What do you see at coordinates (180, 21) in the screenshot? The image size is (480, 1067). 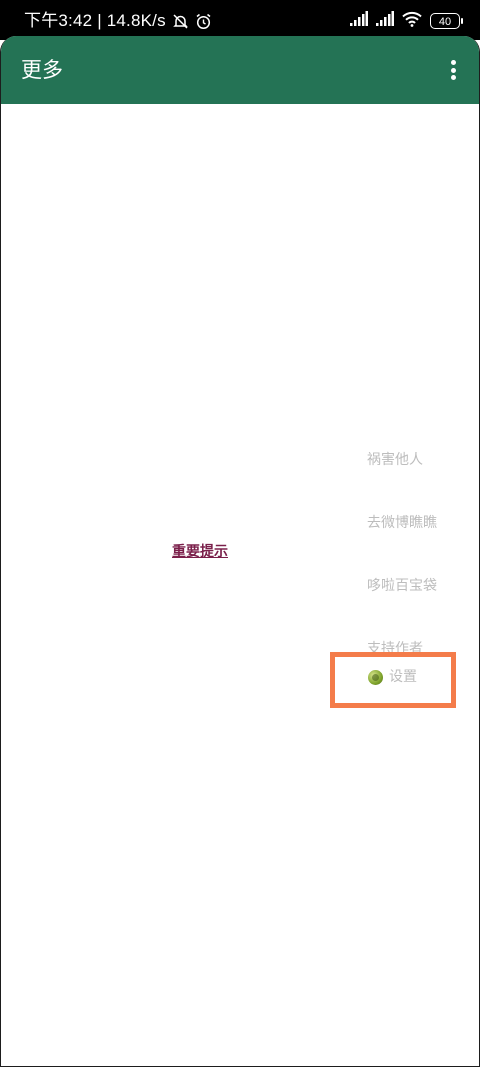 I see `mute-icon` at bounding box center [180, 21].